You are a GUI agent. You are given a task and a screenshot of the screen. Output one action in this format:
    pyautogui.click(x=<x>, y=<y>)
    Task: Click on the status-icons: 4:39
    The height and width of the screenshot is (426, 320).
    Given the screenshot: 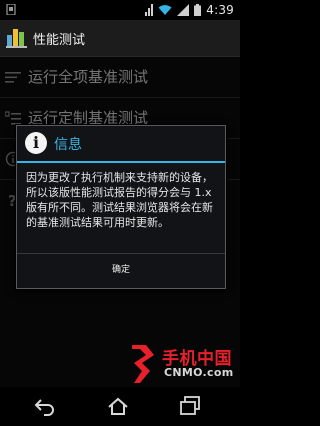 What is the action you would take?
    pyautogui.click(x=189, y=10)
    